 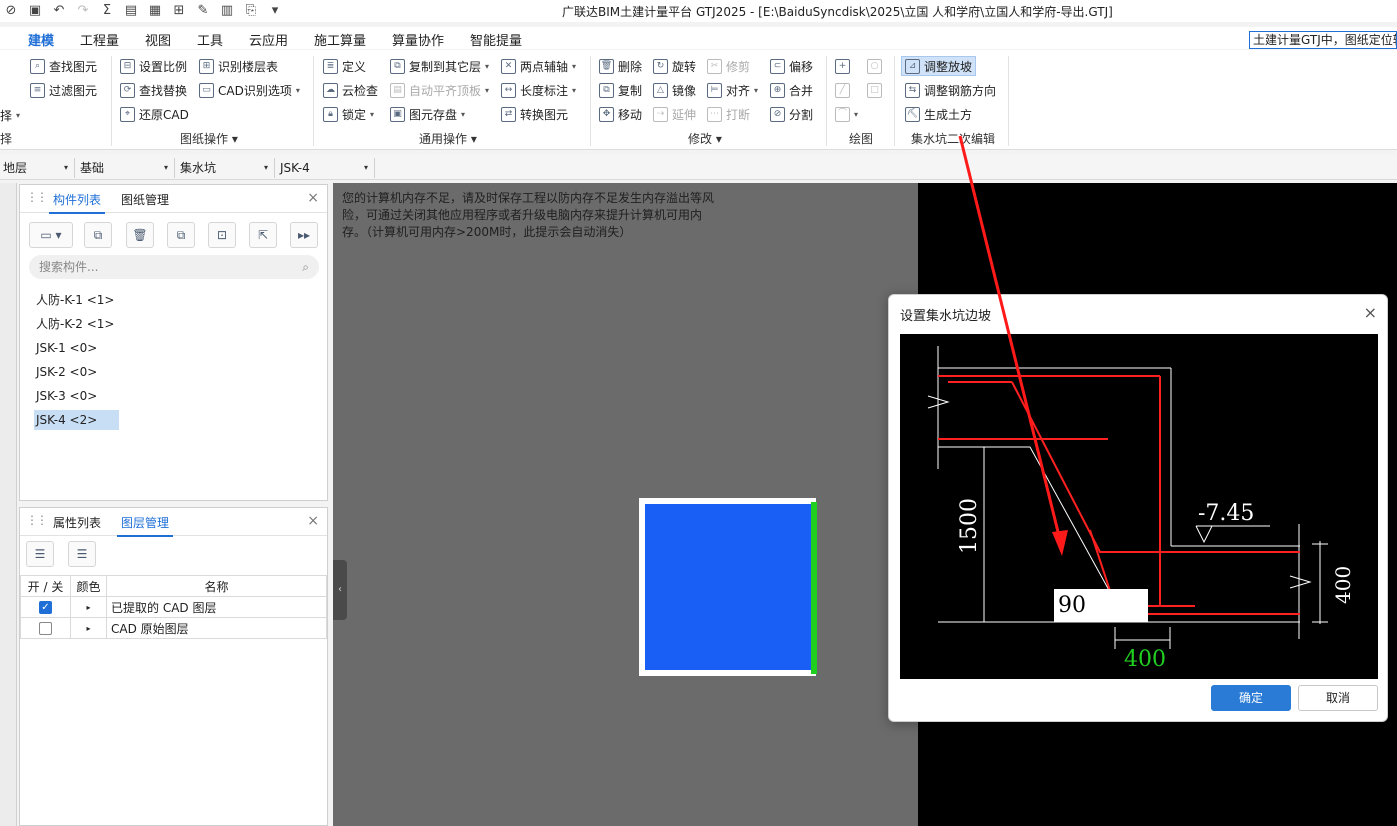 What do you see at coordinates (344, 66) in the screenshot?
I see `define-button: ≣ 定义` at bounding box center [344, 66].